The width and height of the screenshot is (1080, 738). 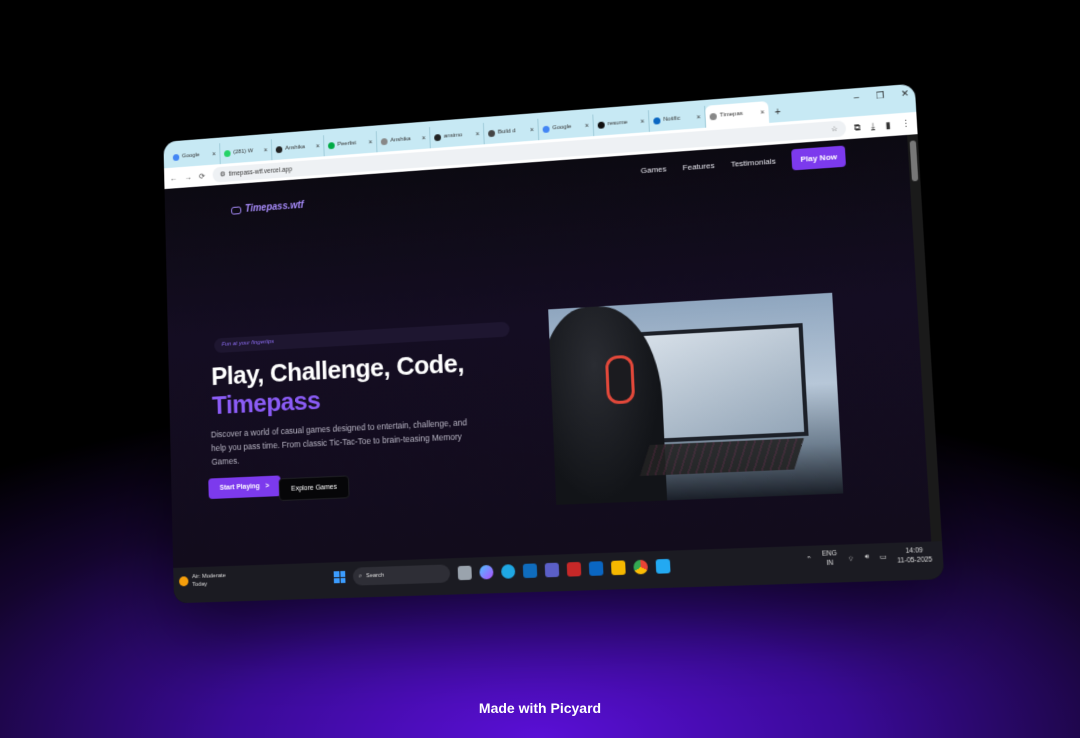 I want to click on download-icon: ⤓, so click(x=873, y=126).